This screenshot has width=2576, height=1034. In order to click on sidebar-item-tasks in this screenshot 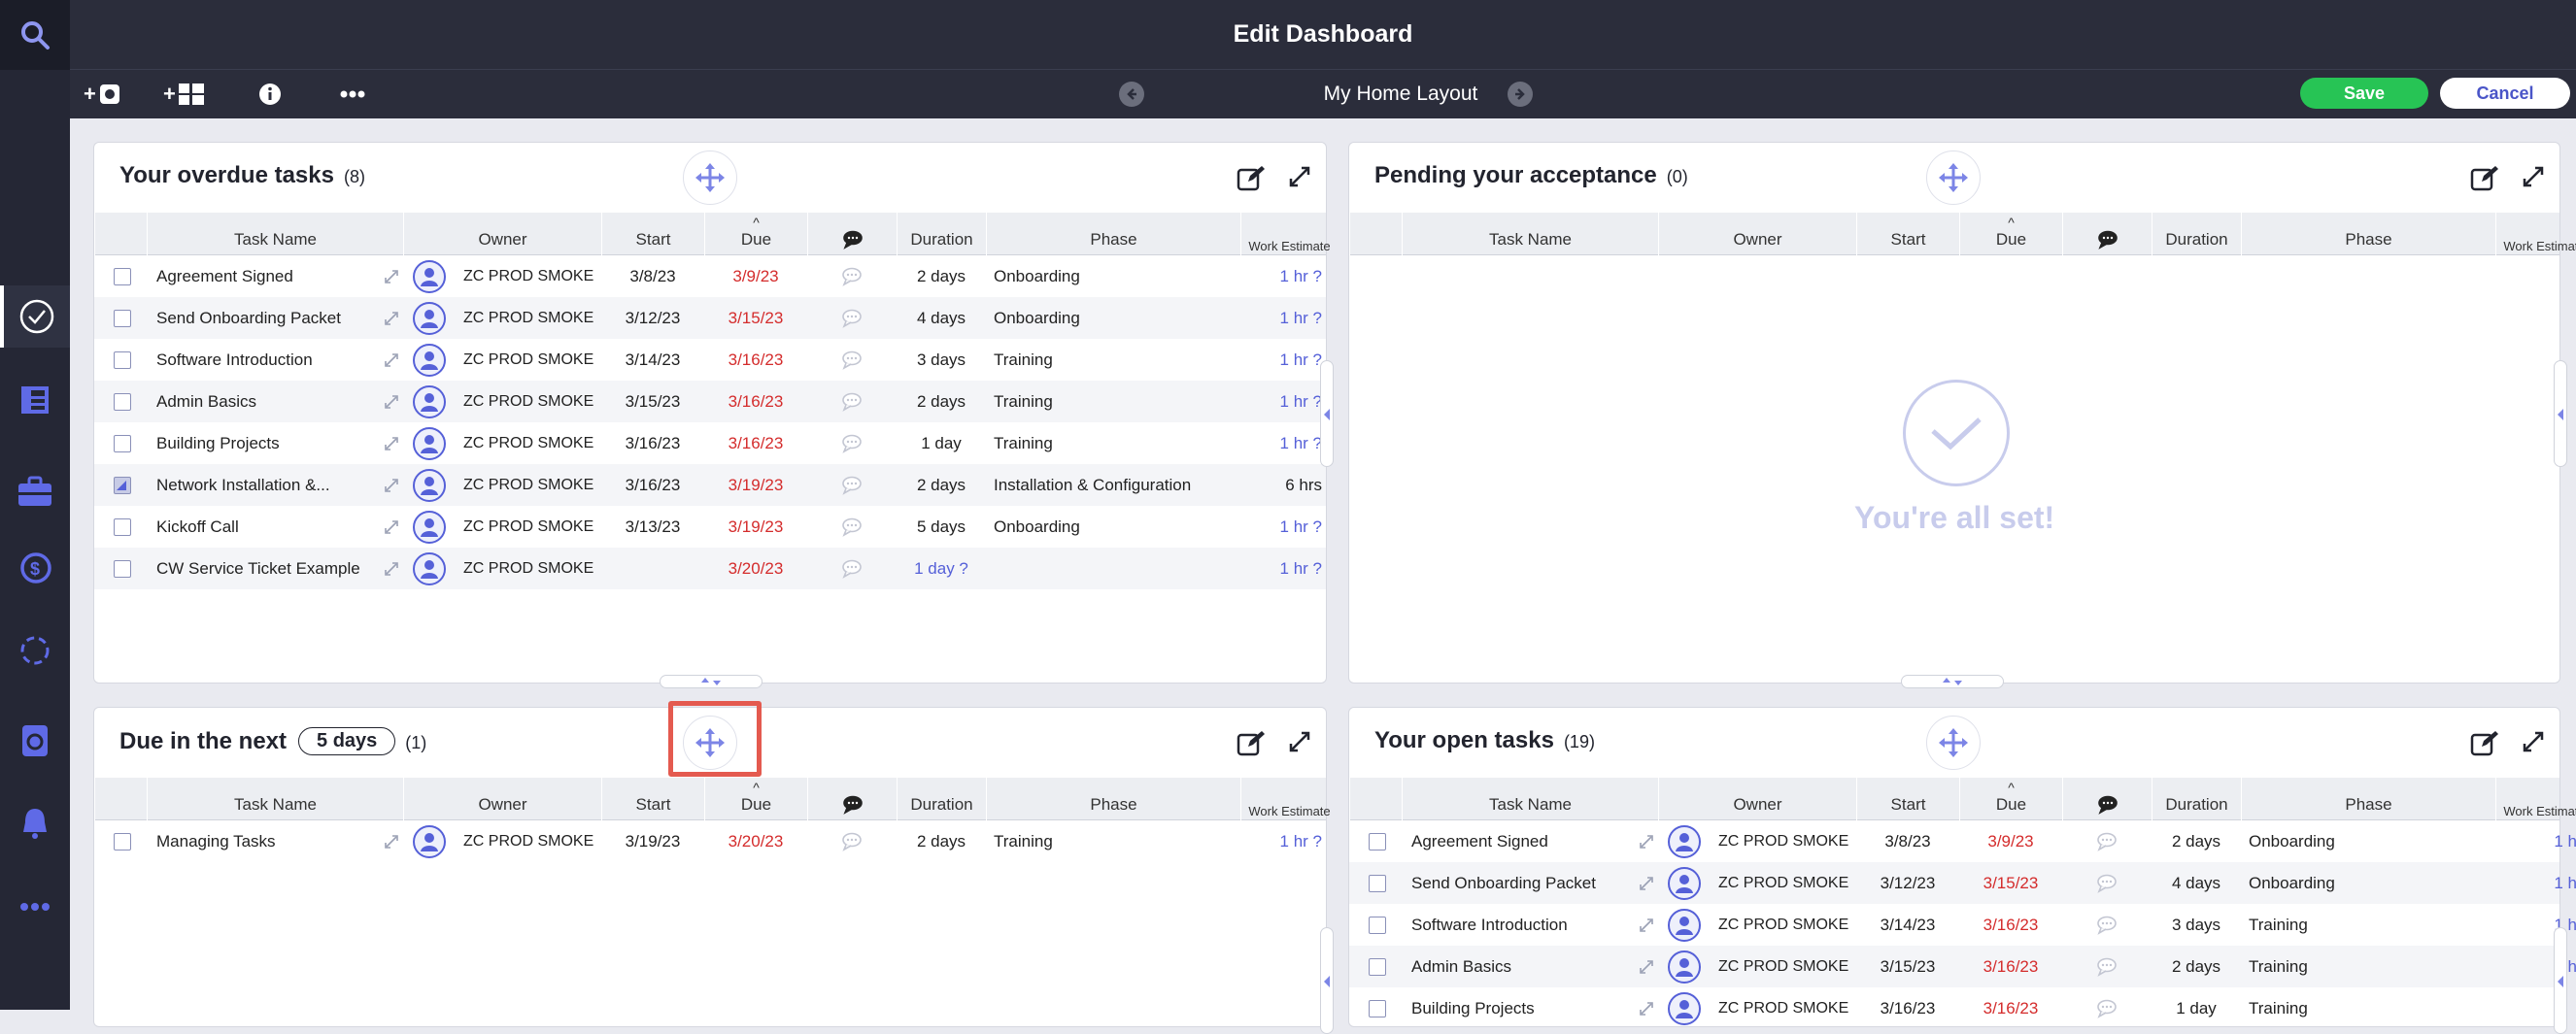, I will do `click(35, 316)`.